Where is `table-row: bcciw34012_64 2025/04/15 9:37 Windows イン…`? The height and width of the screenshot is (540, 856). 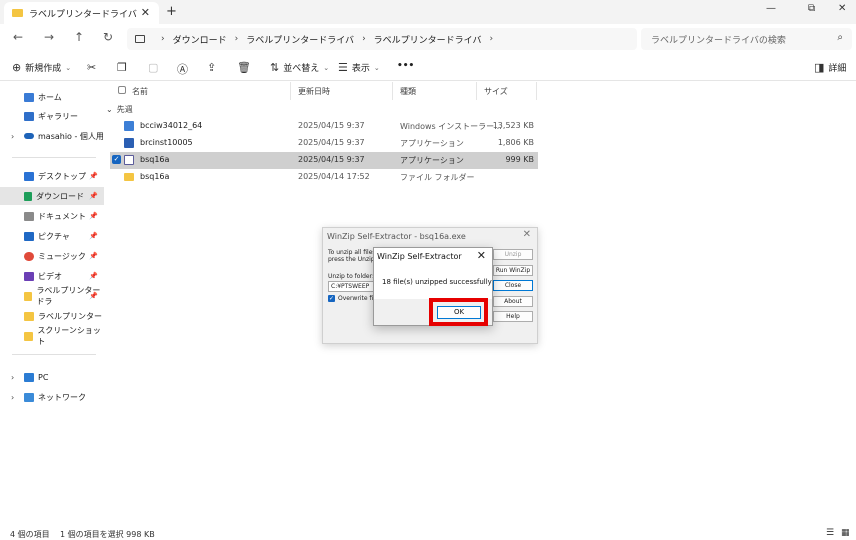 table-row: bcciw34012_64 2025/04/15 9:37 Windows イン… is located at coordinates (324, 126).